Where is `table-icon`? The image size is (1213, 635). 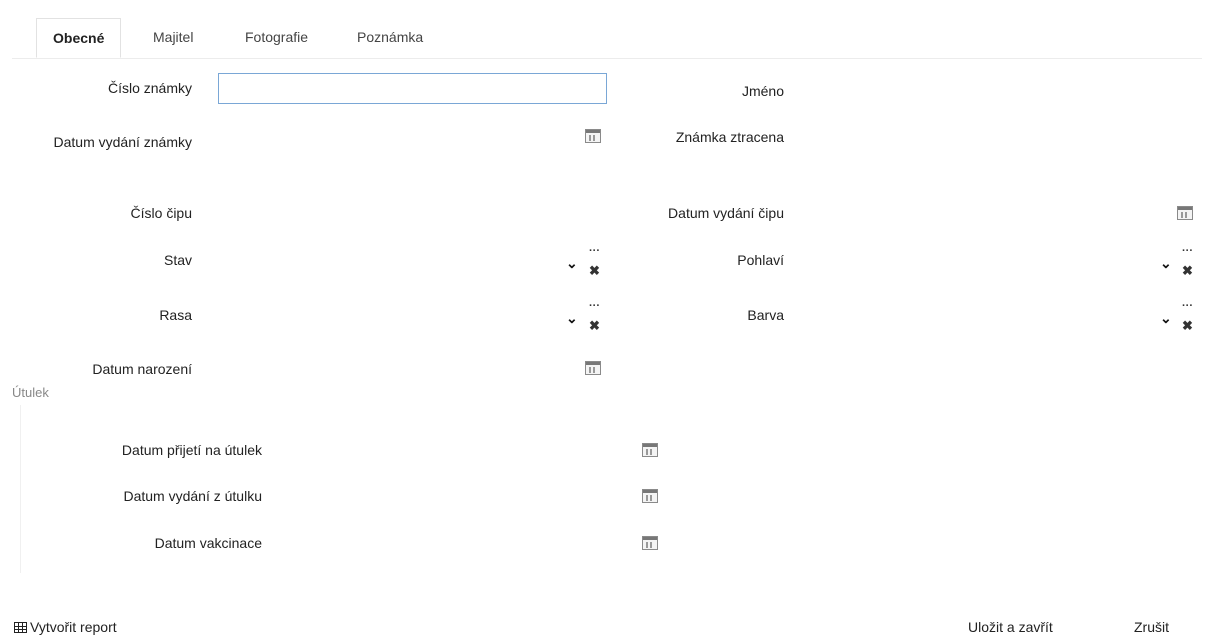
table-icon is located at coordinates (20, 627).